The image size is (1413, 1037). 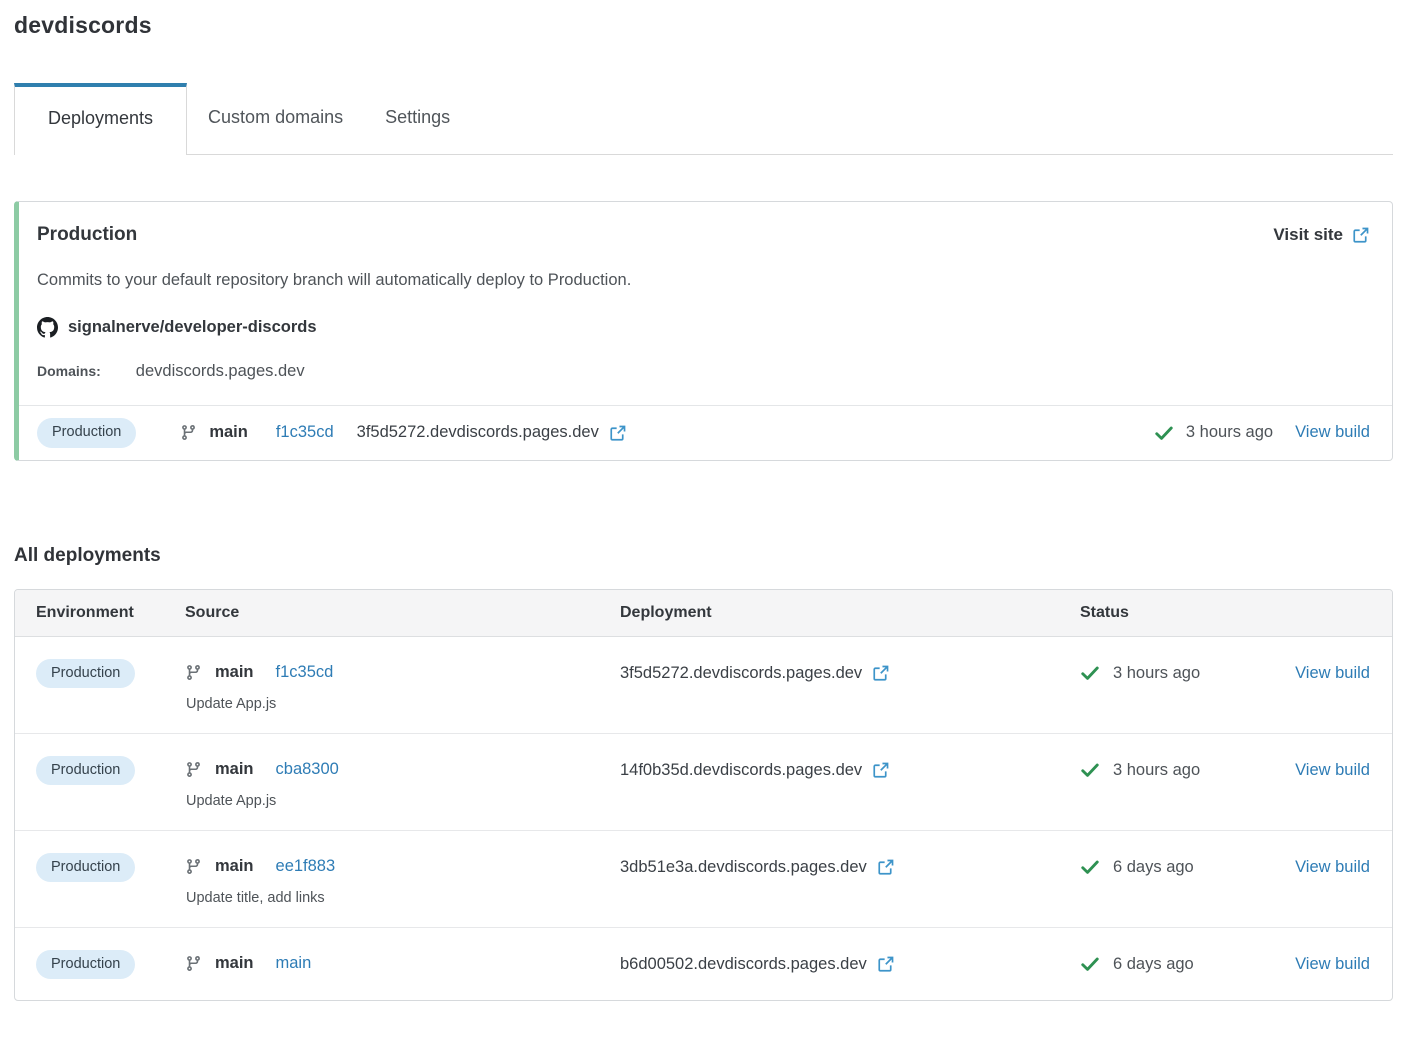 What do you see at coordinates (703, 371) in the screenshot?
I see `domains-row: Domains: devdiscords.pages.dev` at bounding box center [703, 371].